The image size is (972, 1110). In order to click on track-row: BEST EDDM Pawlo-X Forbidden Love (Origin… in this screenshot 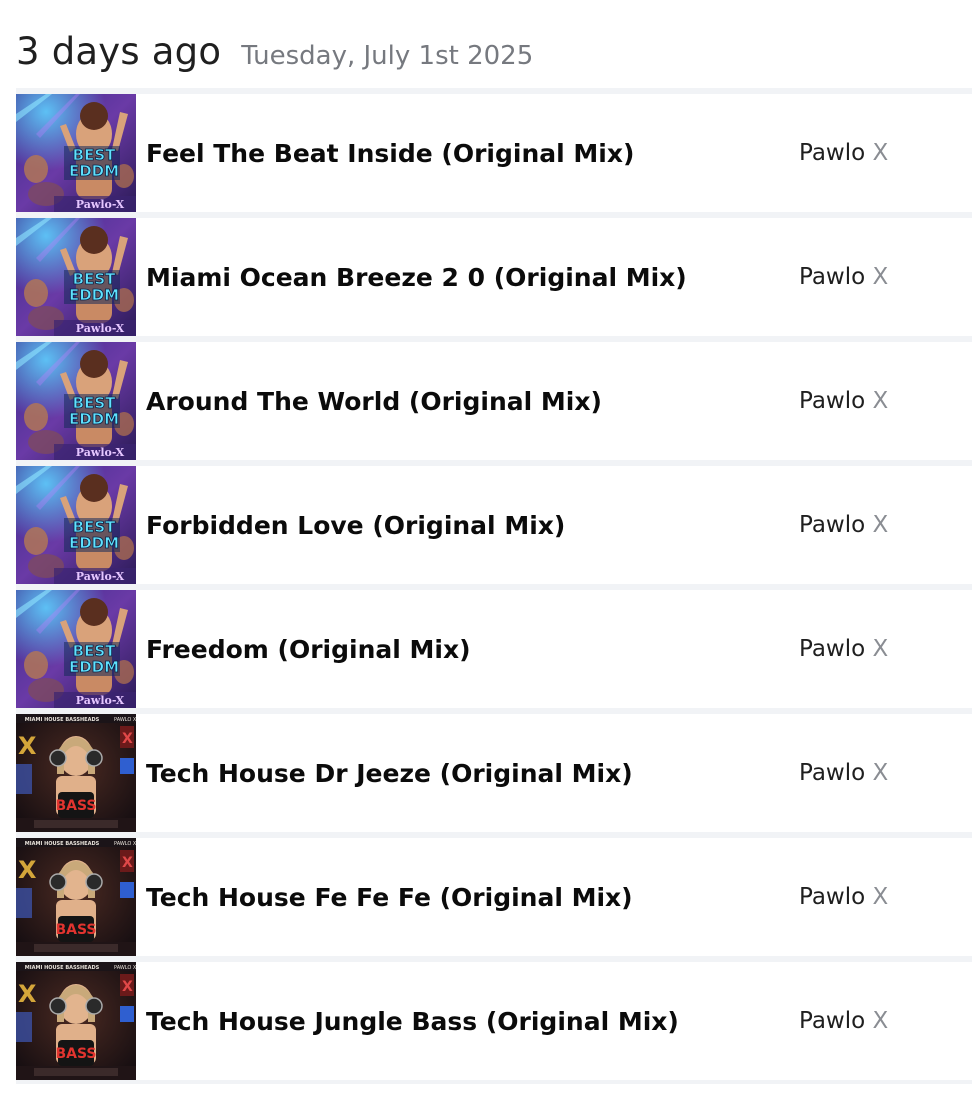, I will do `click(494, 522)`.